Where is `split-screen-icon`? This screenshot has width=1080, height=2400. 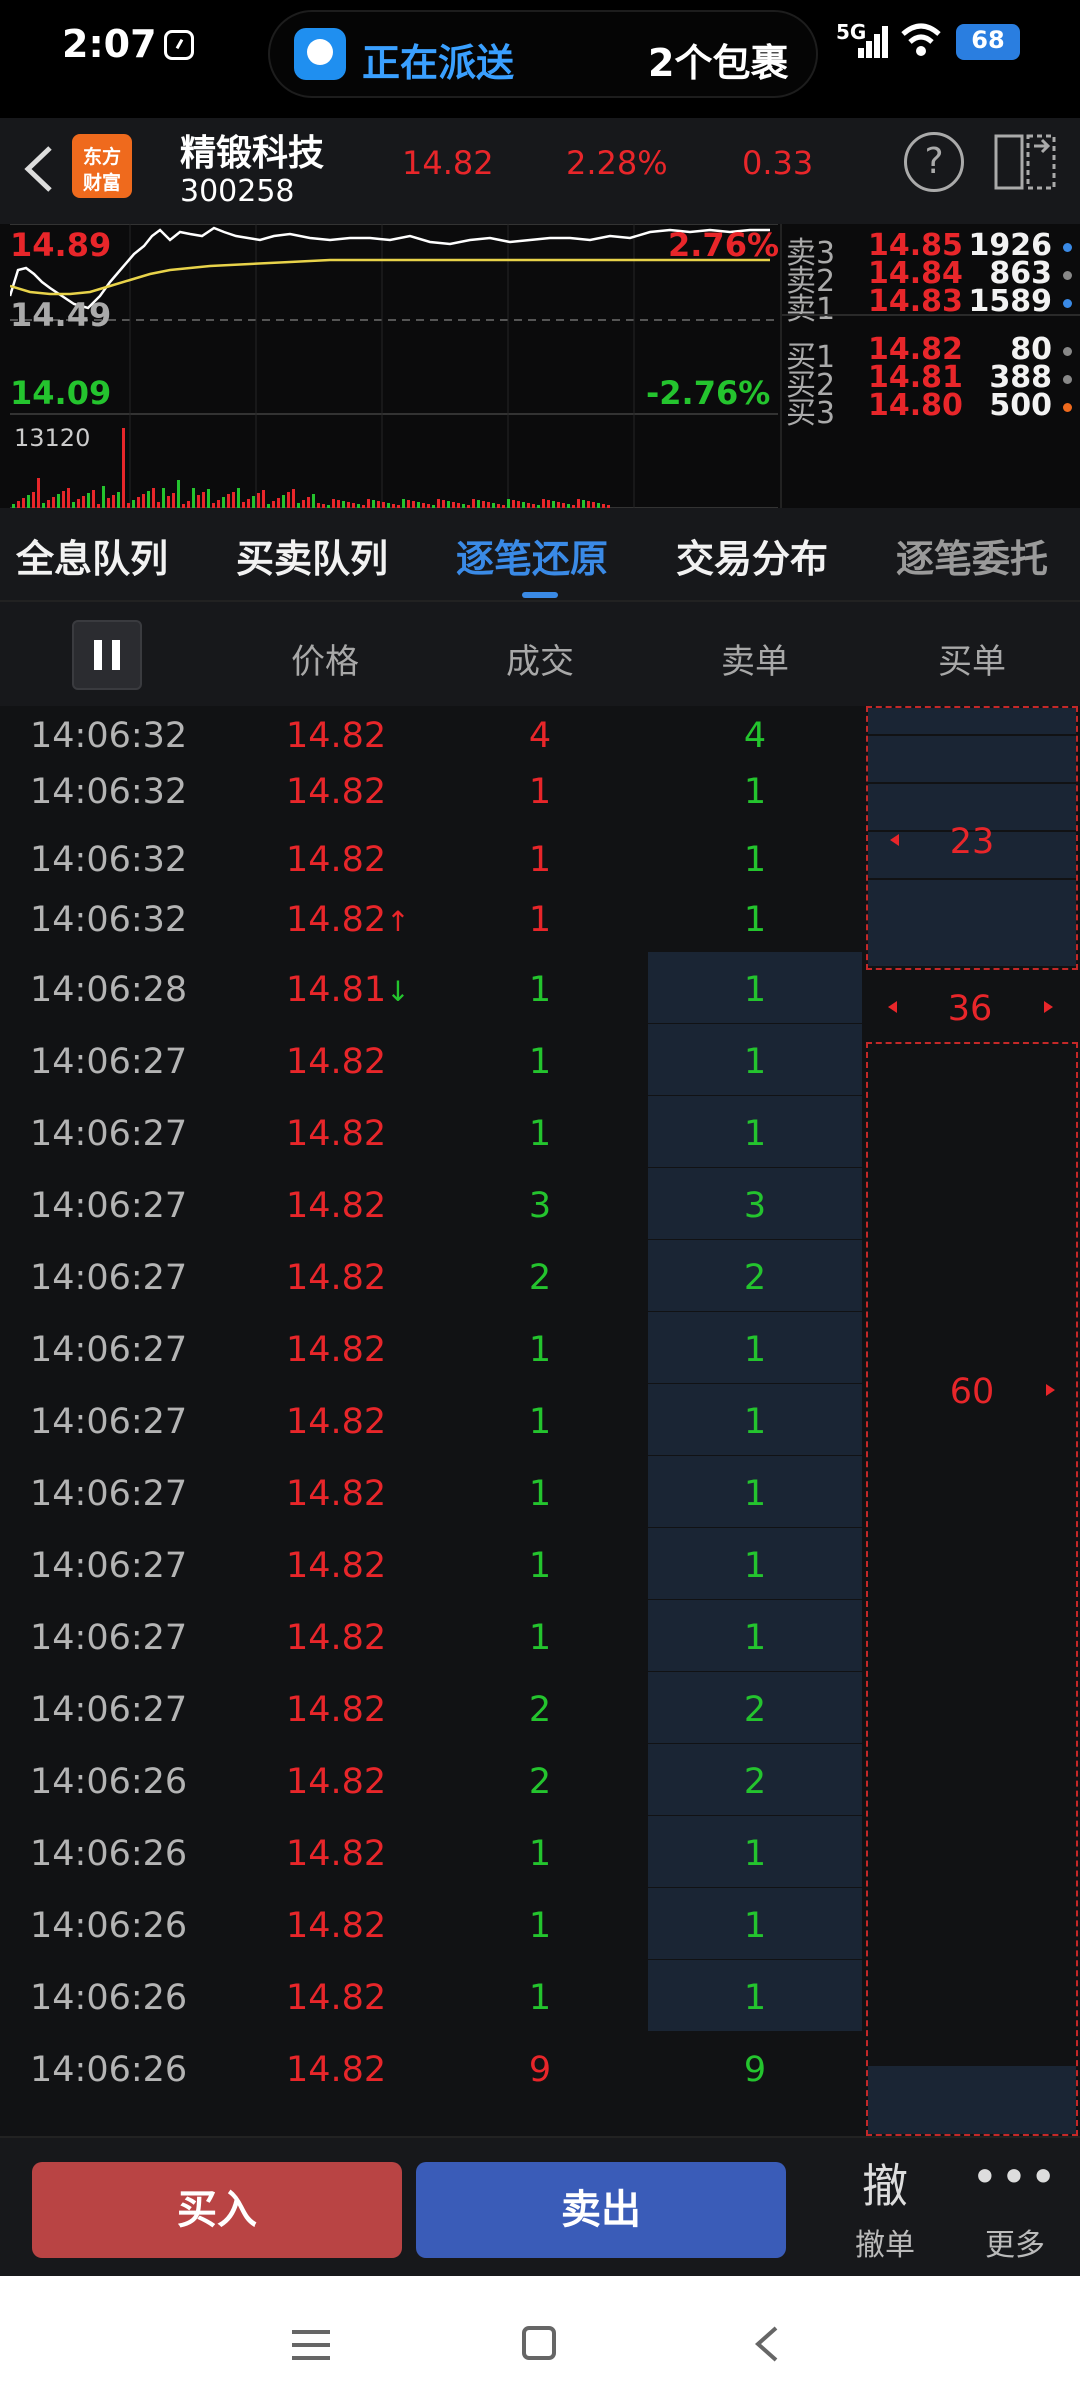 split-screen-icon is located at coordinates (1025, 162).